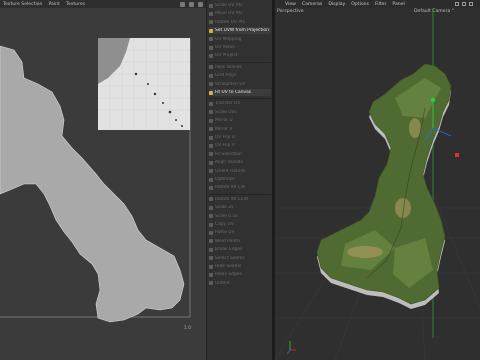 Image resolution: width=480 pixels, height=360 pixels. What do you see at coordinates (224, 129) in the screenshot?
I see `command-label: Mirror V` at bounding box center [224, 129].